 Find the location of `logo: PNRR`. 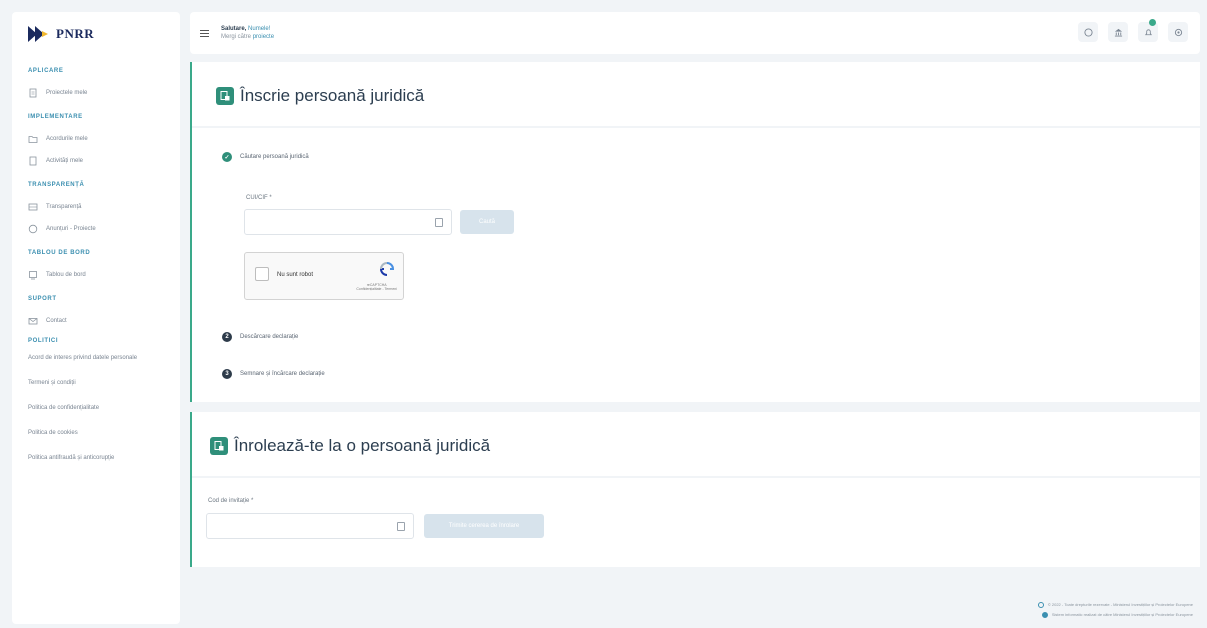

logo: PNRR is located at coordinates (96, 35).